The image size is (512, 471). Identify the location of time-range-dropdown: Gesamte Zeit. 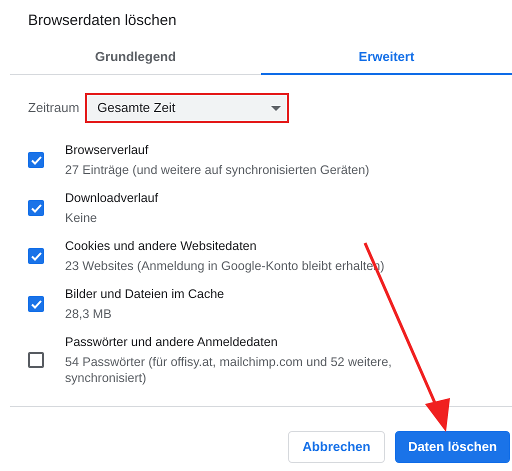
(187, 108).